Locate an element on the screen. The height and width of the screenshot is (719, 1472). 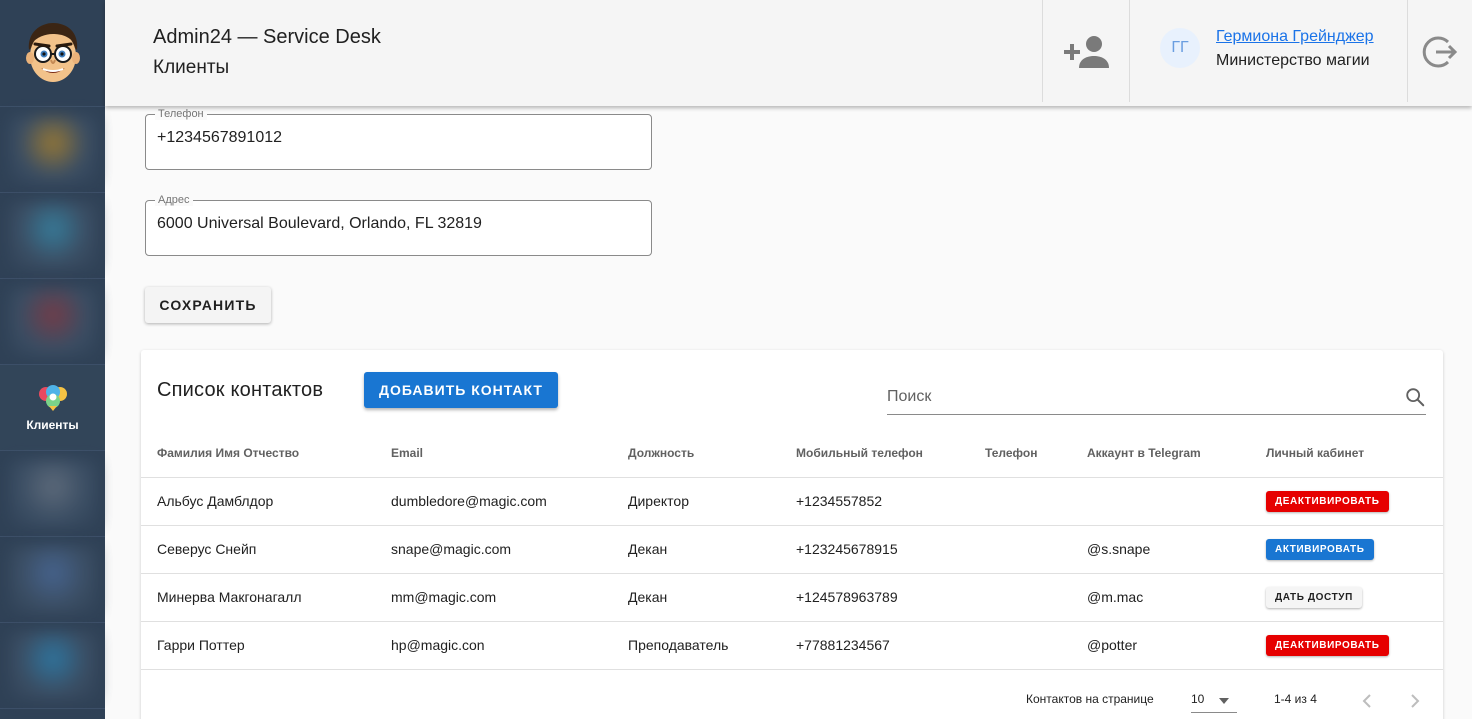
address-field-label: Адрес is located at coordinates (174, 200).